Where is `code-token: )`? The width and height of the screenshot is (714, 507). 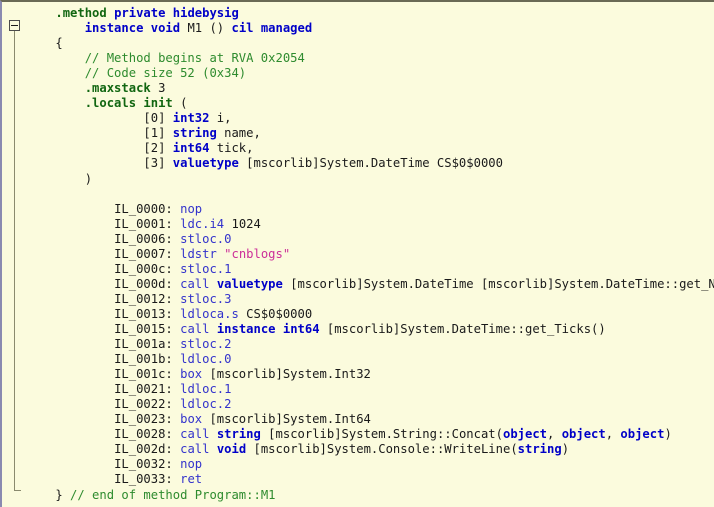
code-token: ) is located at coordinates (668, 434).